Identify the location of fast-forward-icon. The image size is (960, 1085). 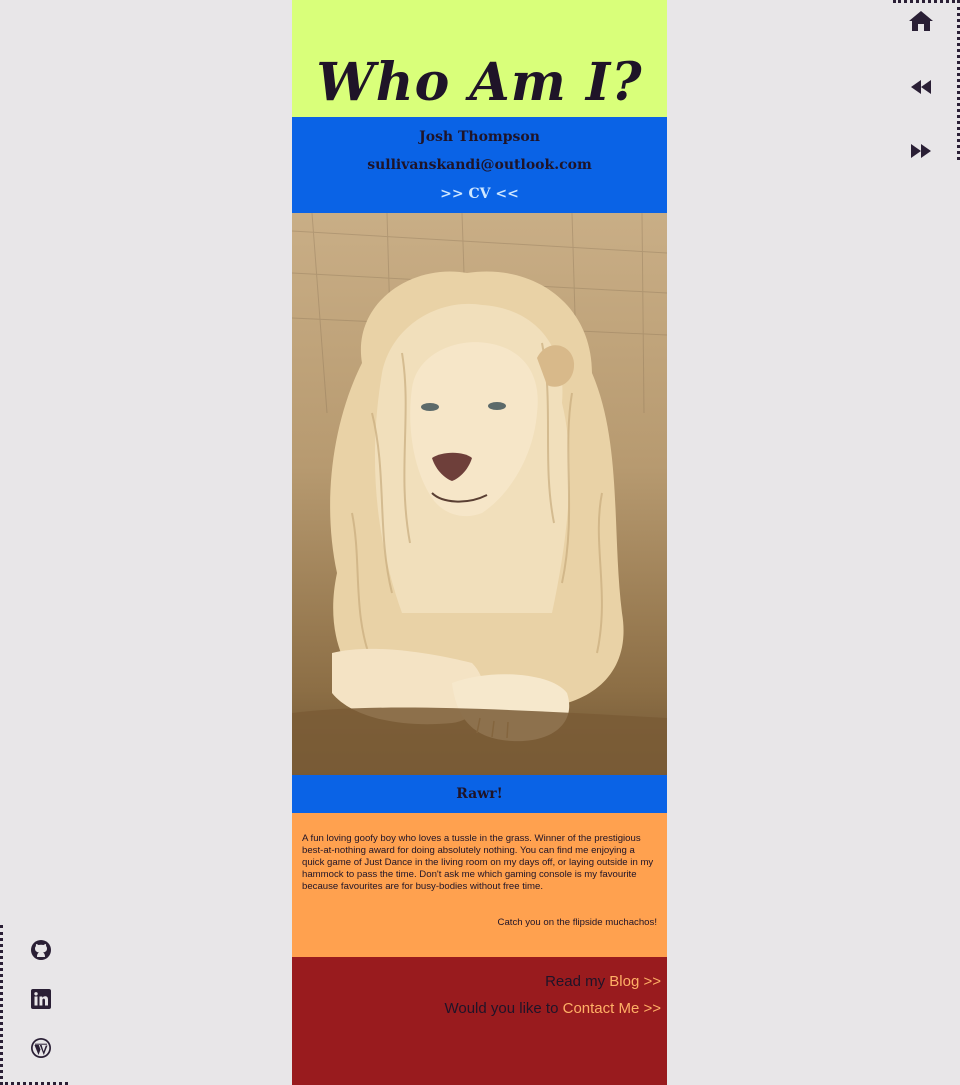
(921, 151).